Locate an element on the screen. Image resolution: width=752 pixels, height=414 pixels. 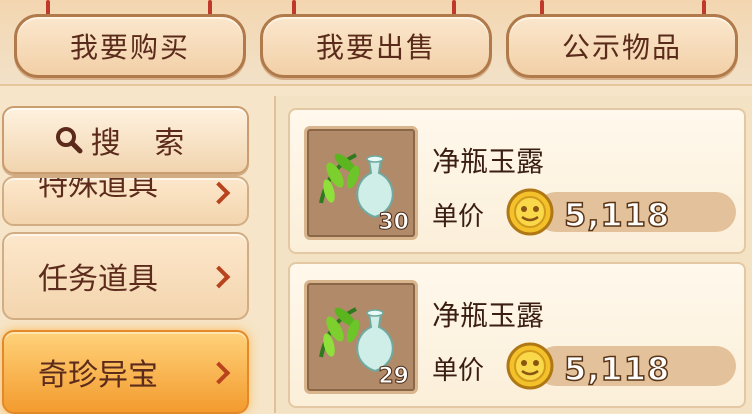
tab-public-items: 公示物品 is located at coordinates (622, 46).